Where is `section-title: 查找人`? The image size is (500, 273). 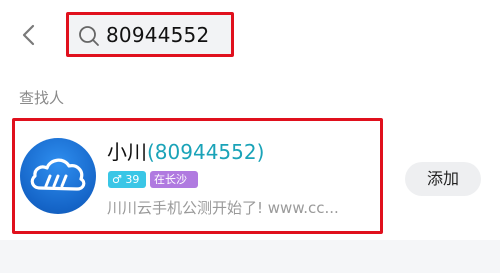 section-title: 查找人 is located at coordinates (42, 98).